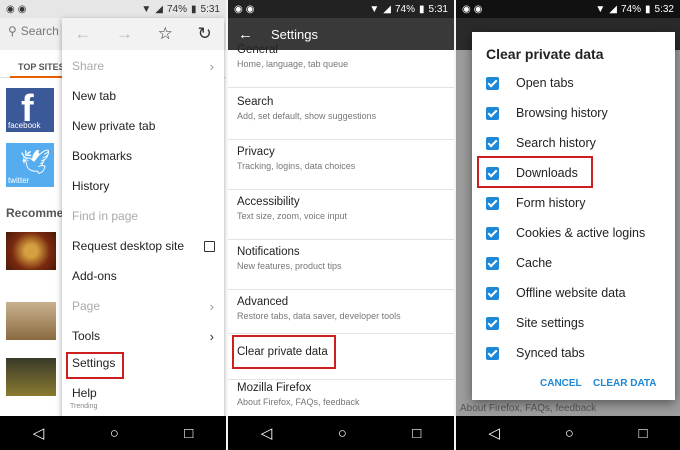  I want to click on option-cache: Cache, so click(519, 263).